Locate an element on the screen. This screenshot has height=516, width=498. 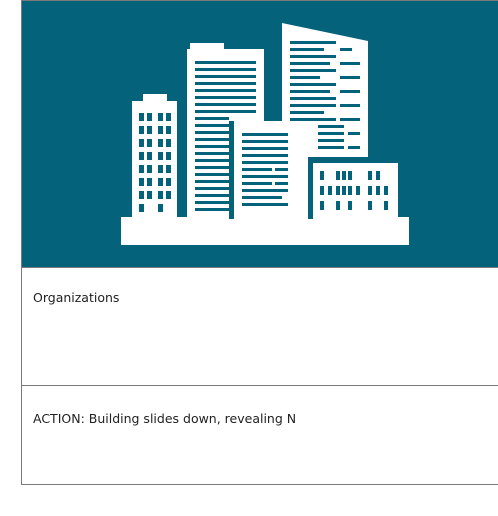
caption-text: Organizations is located at coordinates (76, 297).